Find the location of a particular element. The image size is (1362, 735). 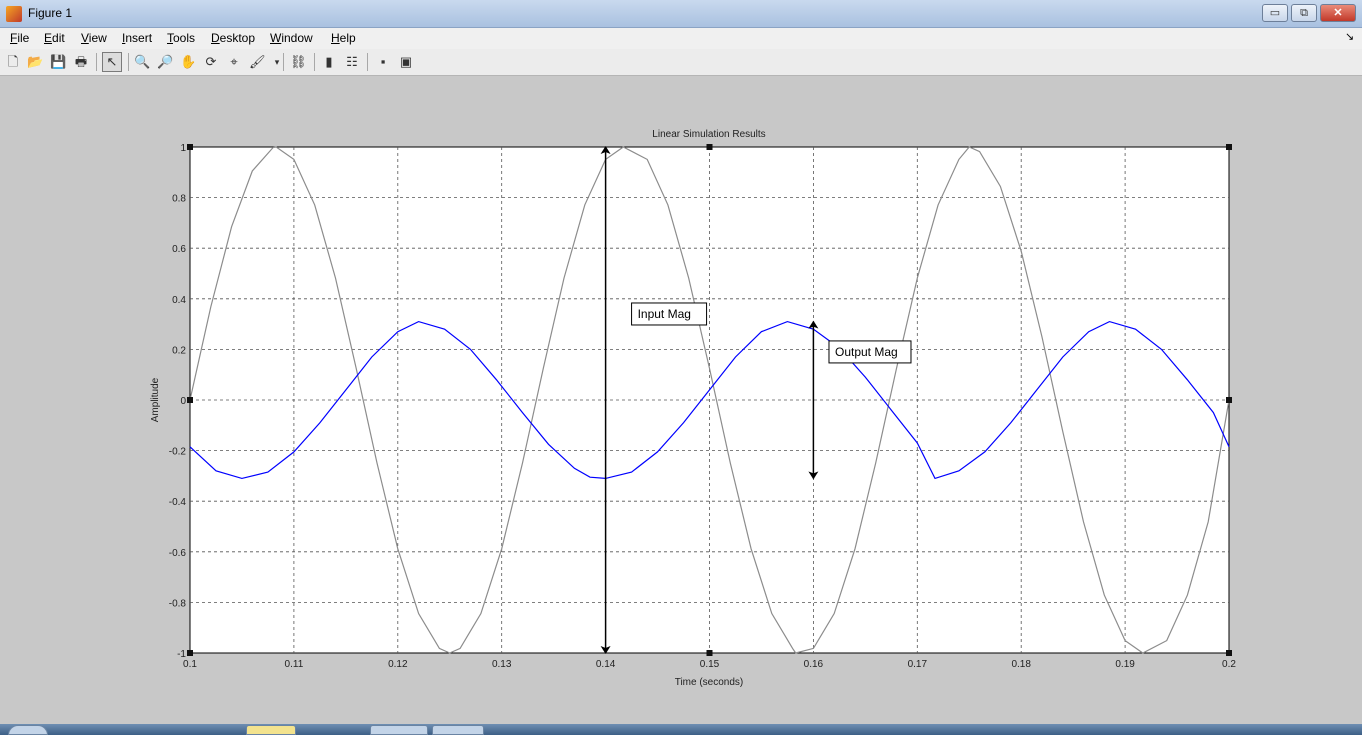

close-button: ✕ is located at coordinates (1338, 13).